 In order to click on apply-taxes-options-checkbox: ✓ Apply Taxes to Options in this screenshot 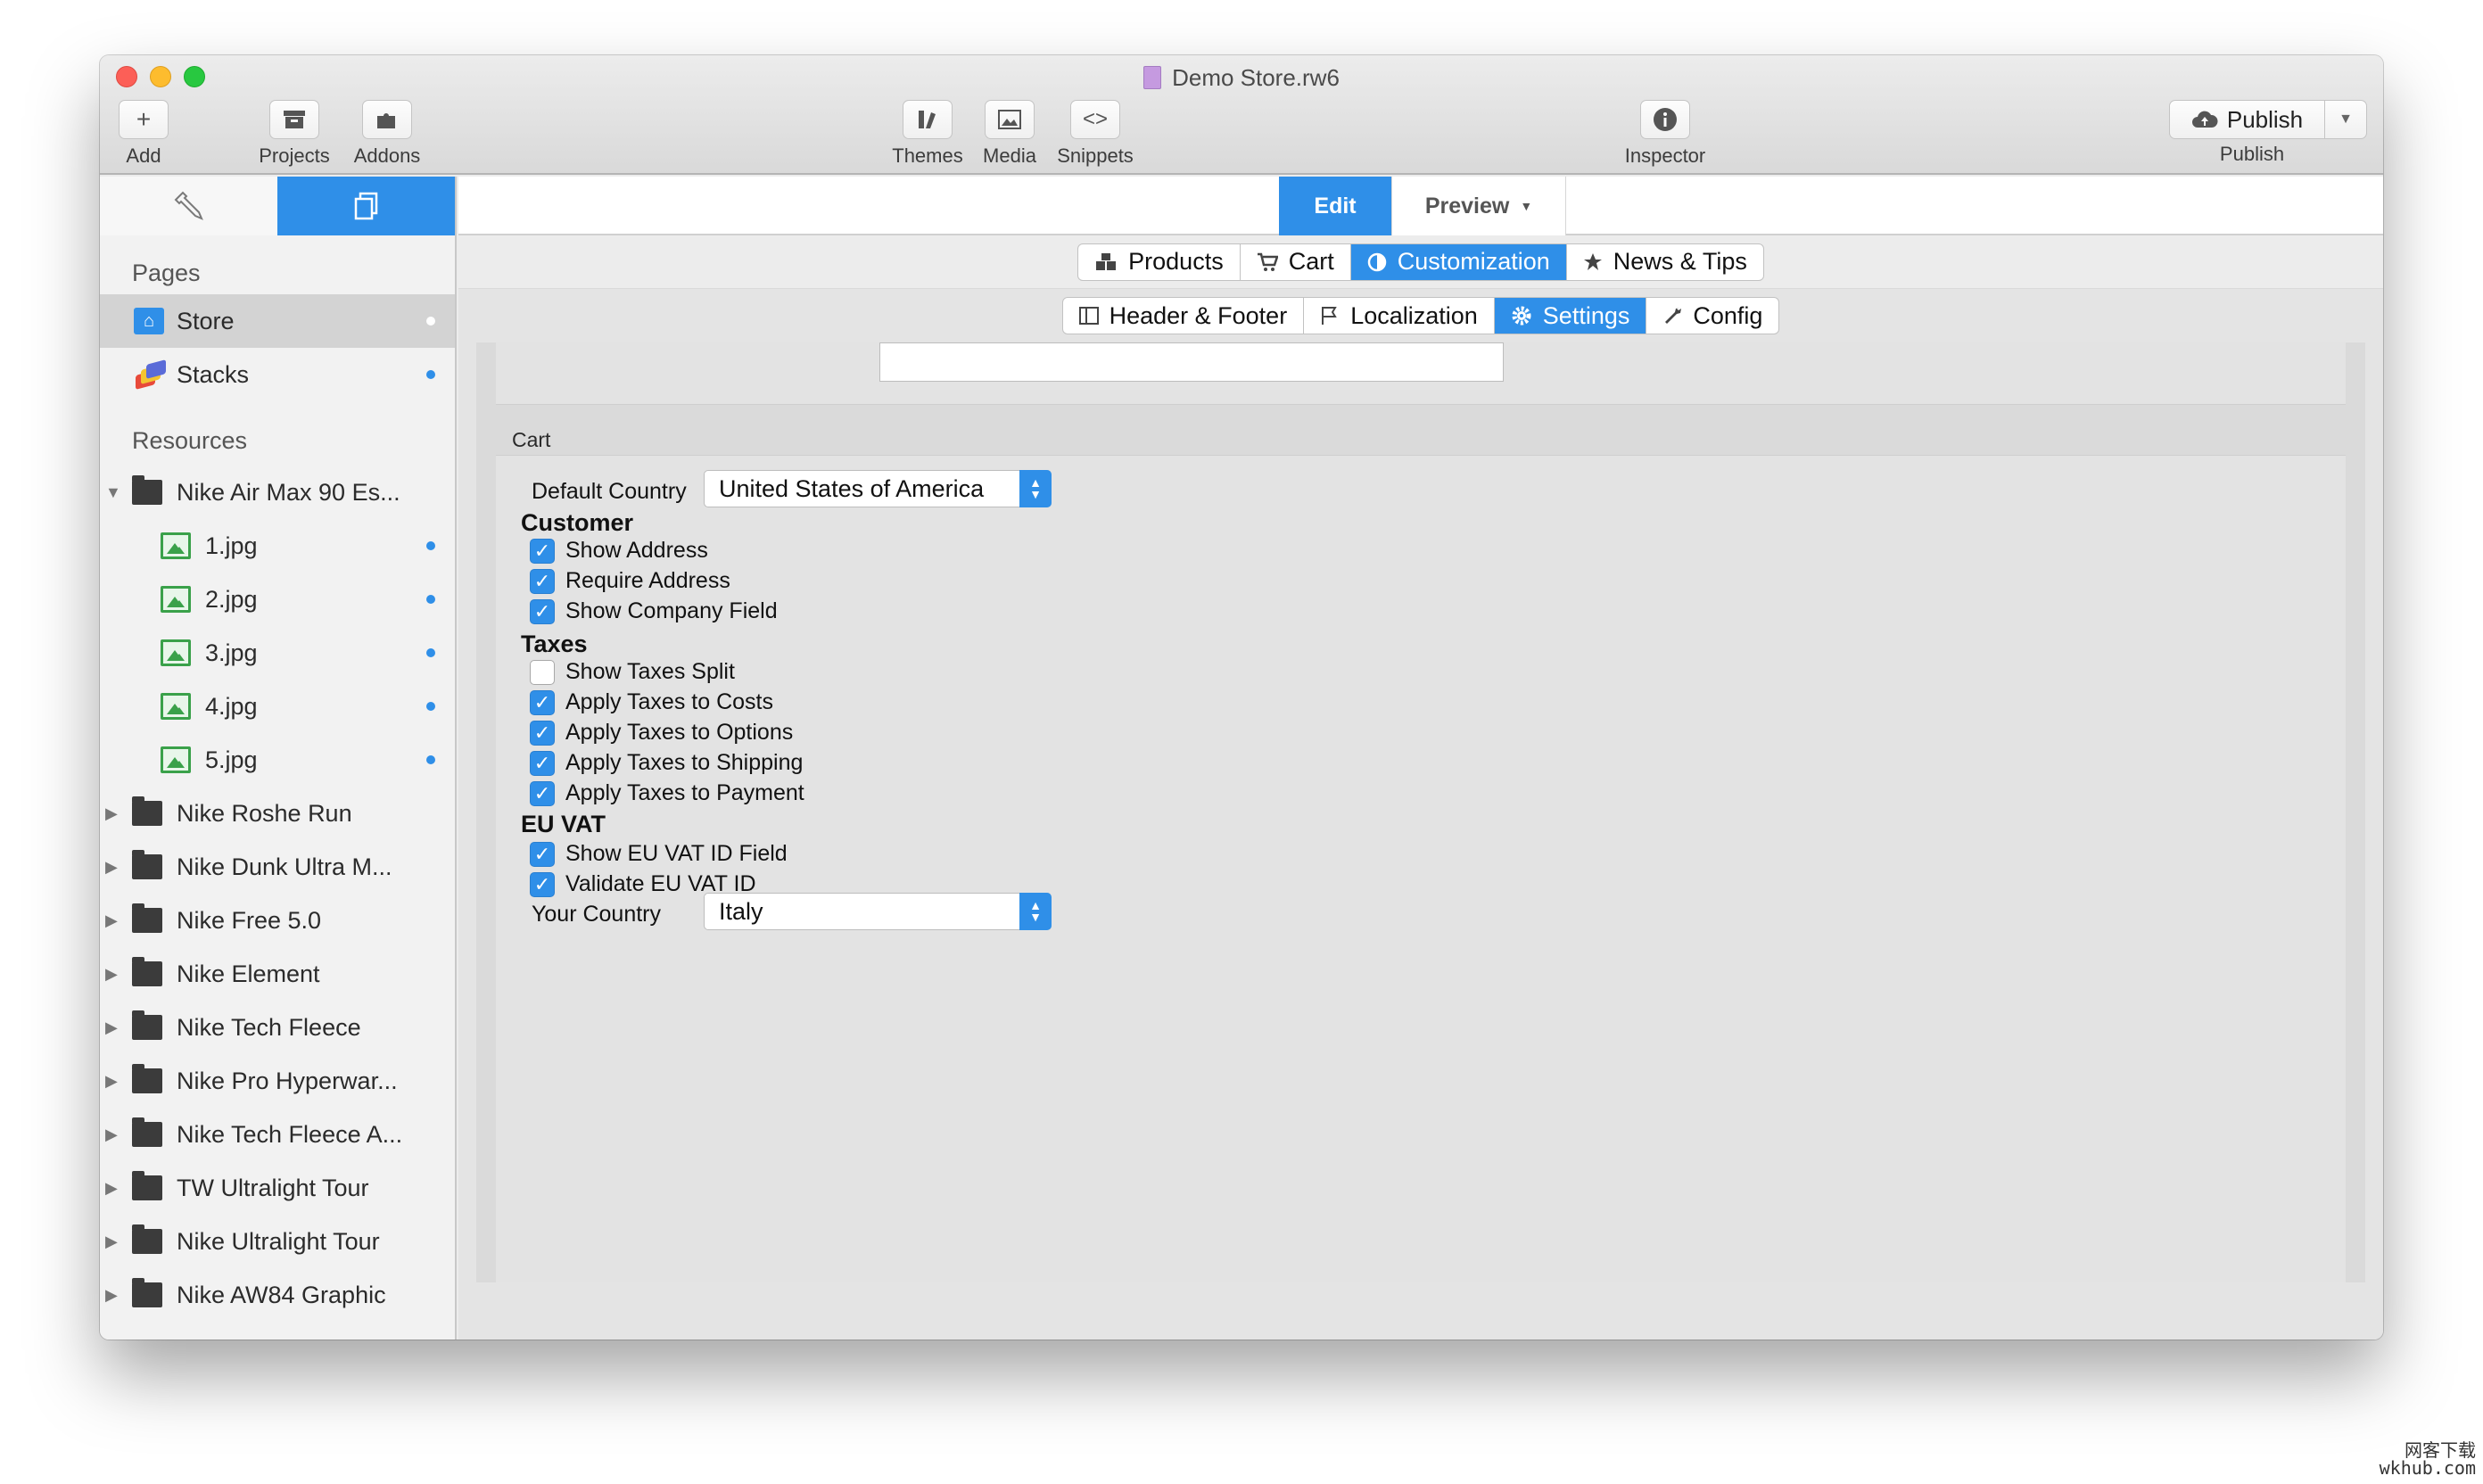, I will do `click(661, 733)`.